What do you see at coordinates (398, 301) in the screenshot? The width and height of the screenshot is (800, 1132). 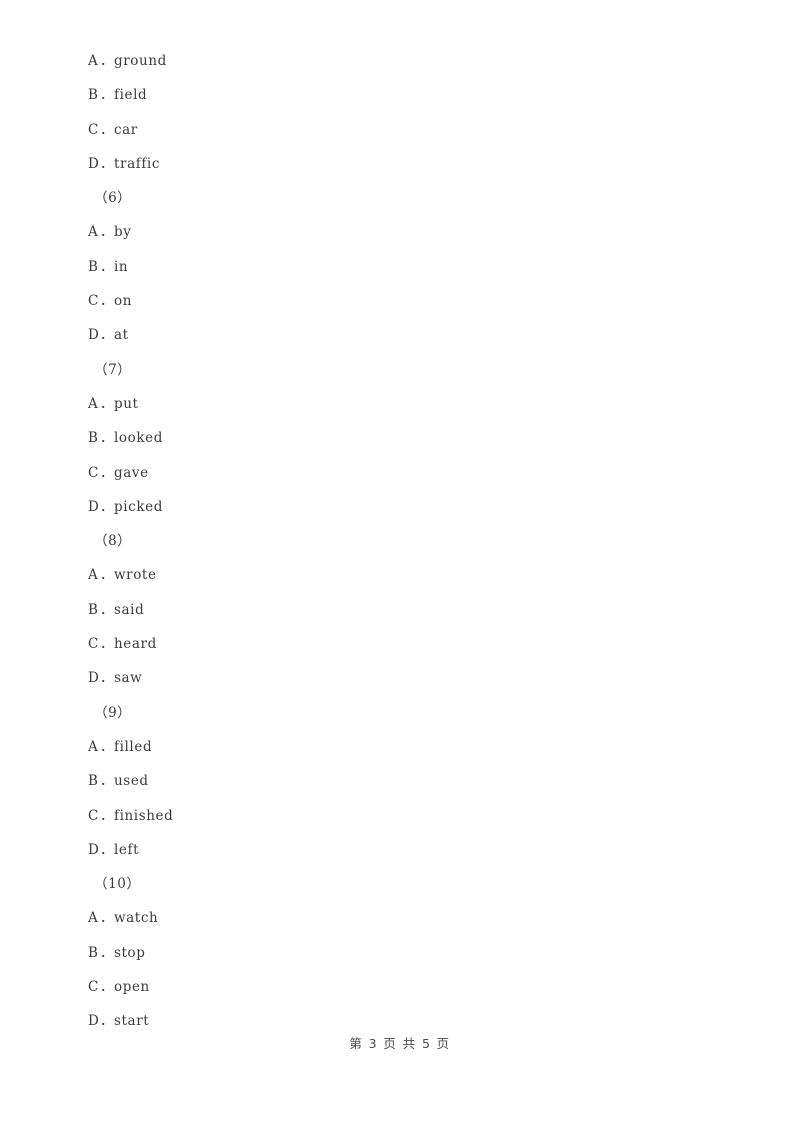 I see `option-row: C．on` at bounding box center [398, 301].